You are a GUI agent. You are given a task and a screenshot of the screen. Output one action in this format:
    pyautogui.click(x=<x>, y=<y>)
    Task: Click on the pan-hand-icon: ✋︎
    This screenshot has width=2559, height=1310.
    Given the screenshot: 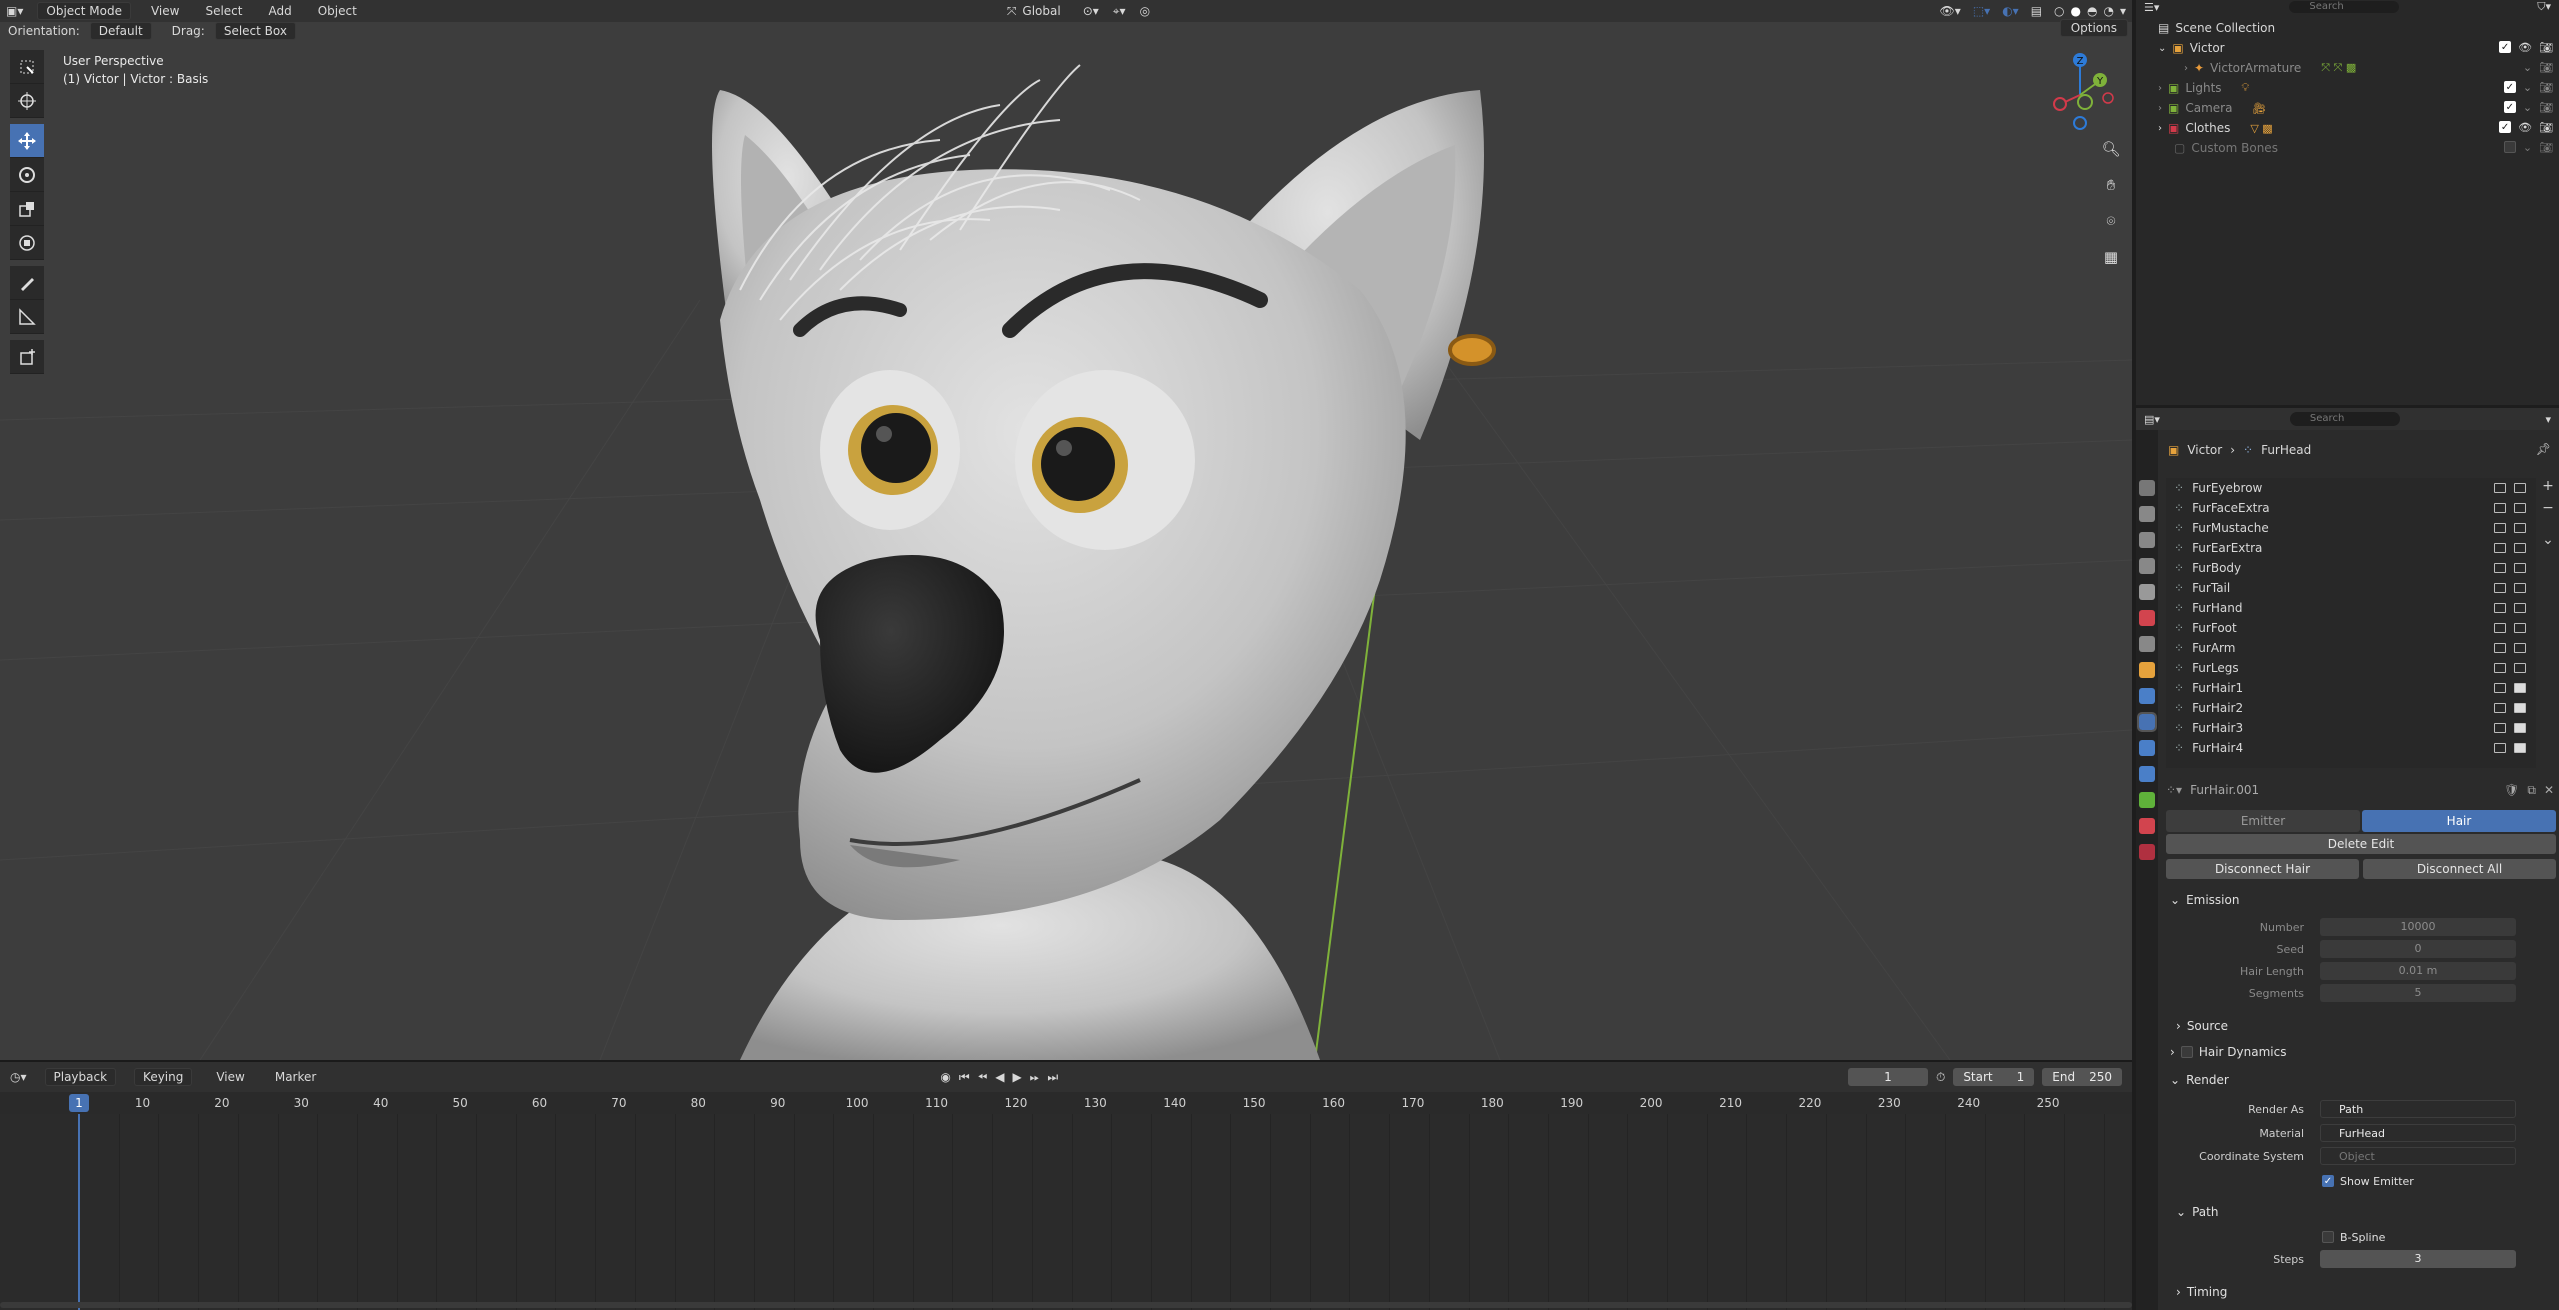 What is the action you would take?
    pyautogui.click(x=2111, y=185)
    